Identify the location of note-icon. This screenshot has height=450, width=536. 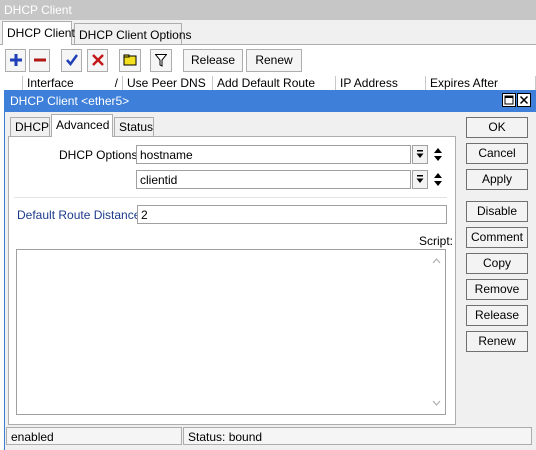
(130, 60).